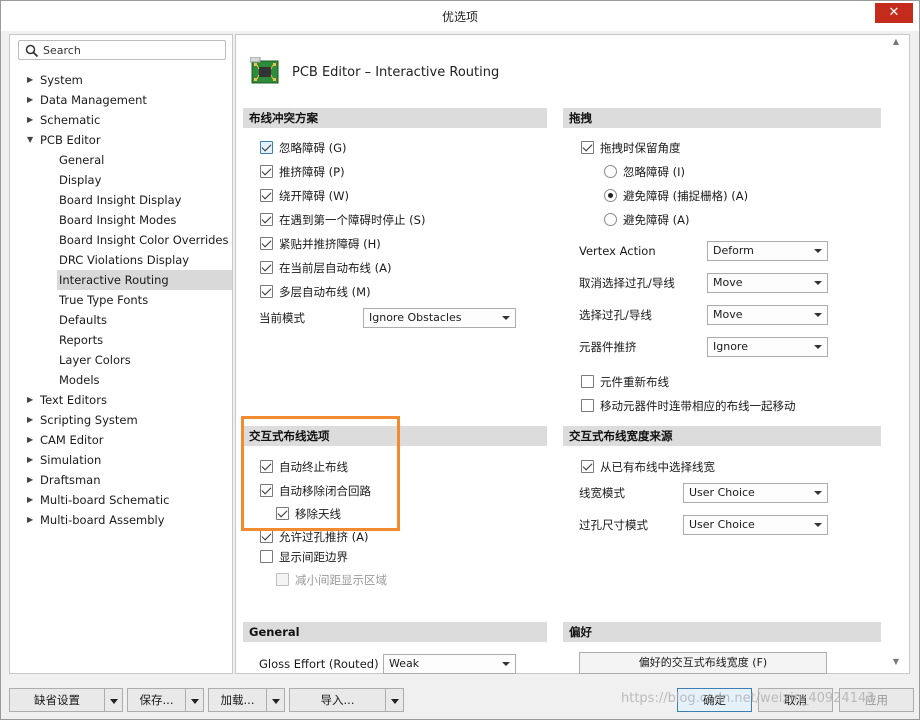 Image resolution: width=920 pixels, height=720 pixels. Describe the element at coordinates (730, 346) in the screenshot. I see `drag-field-value: Ignore` at that location.